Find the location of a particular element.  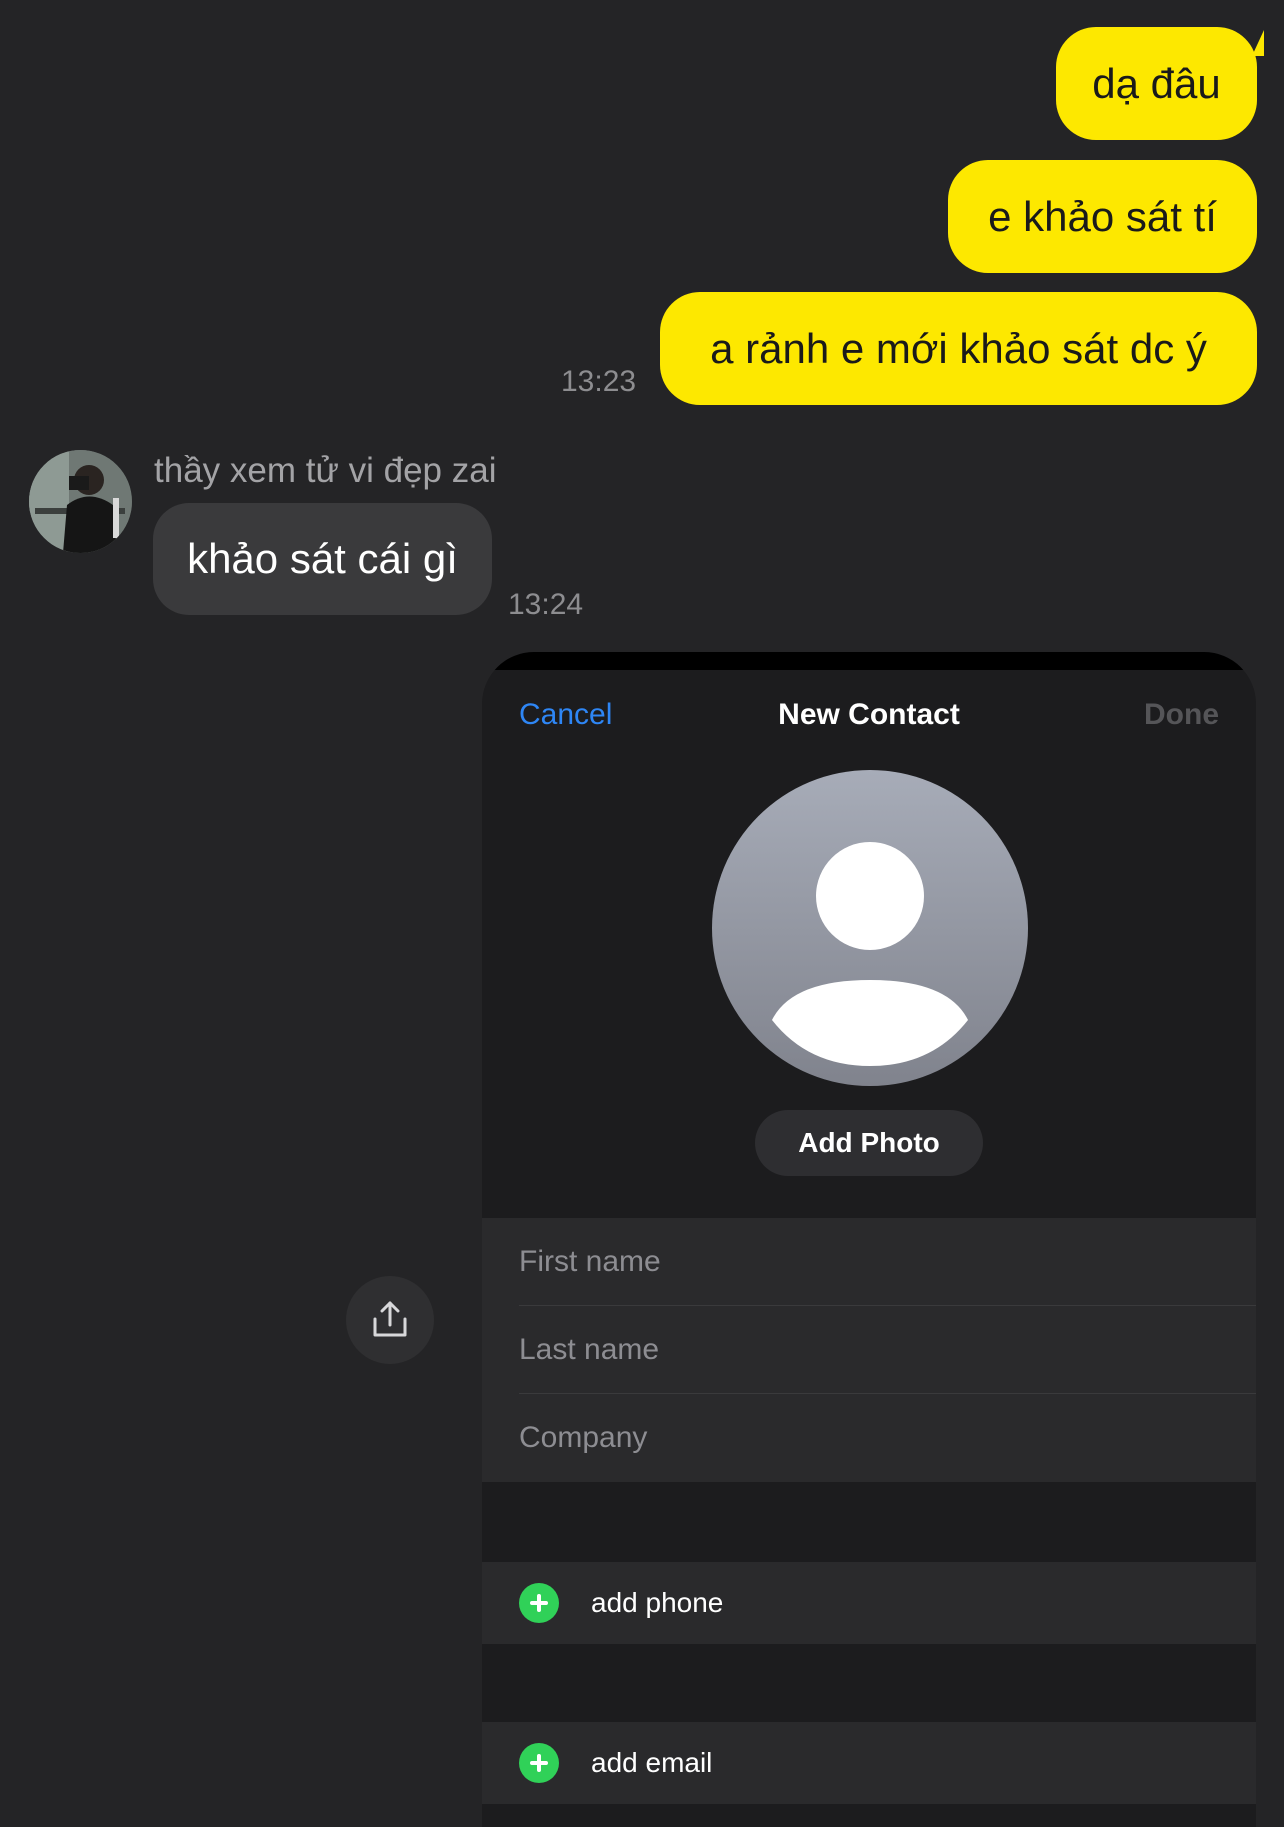

first-name-field: First name is located at coordinates (887, 1262).